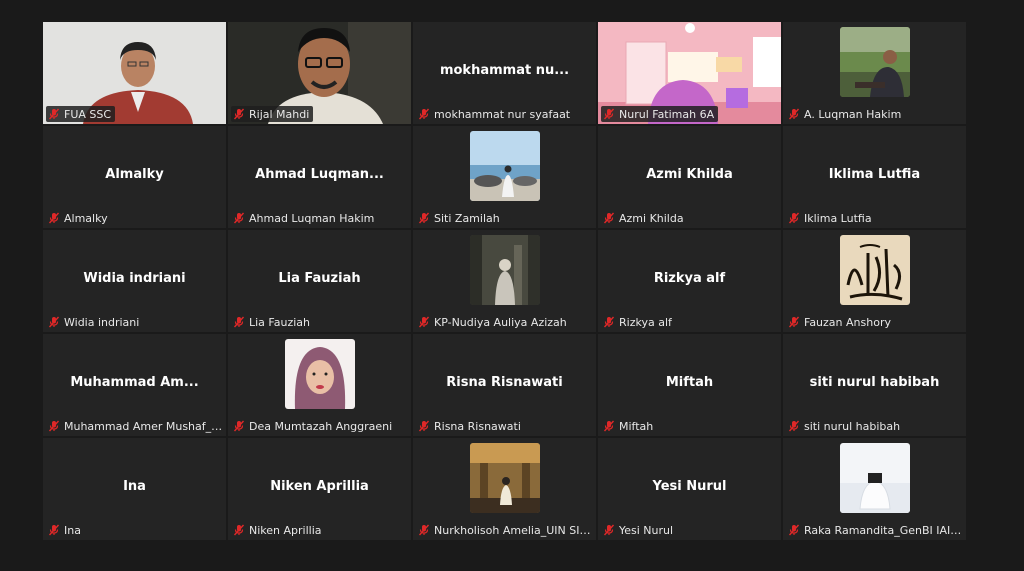  I want to click on participant-name-label: Azmi Khilda, so click(644, 218).